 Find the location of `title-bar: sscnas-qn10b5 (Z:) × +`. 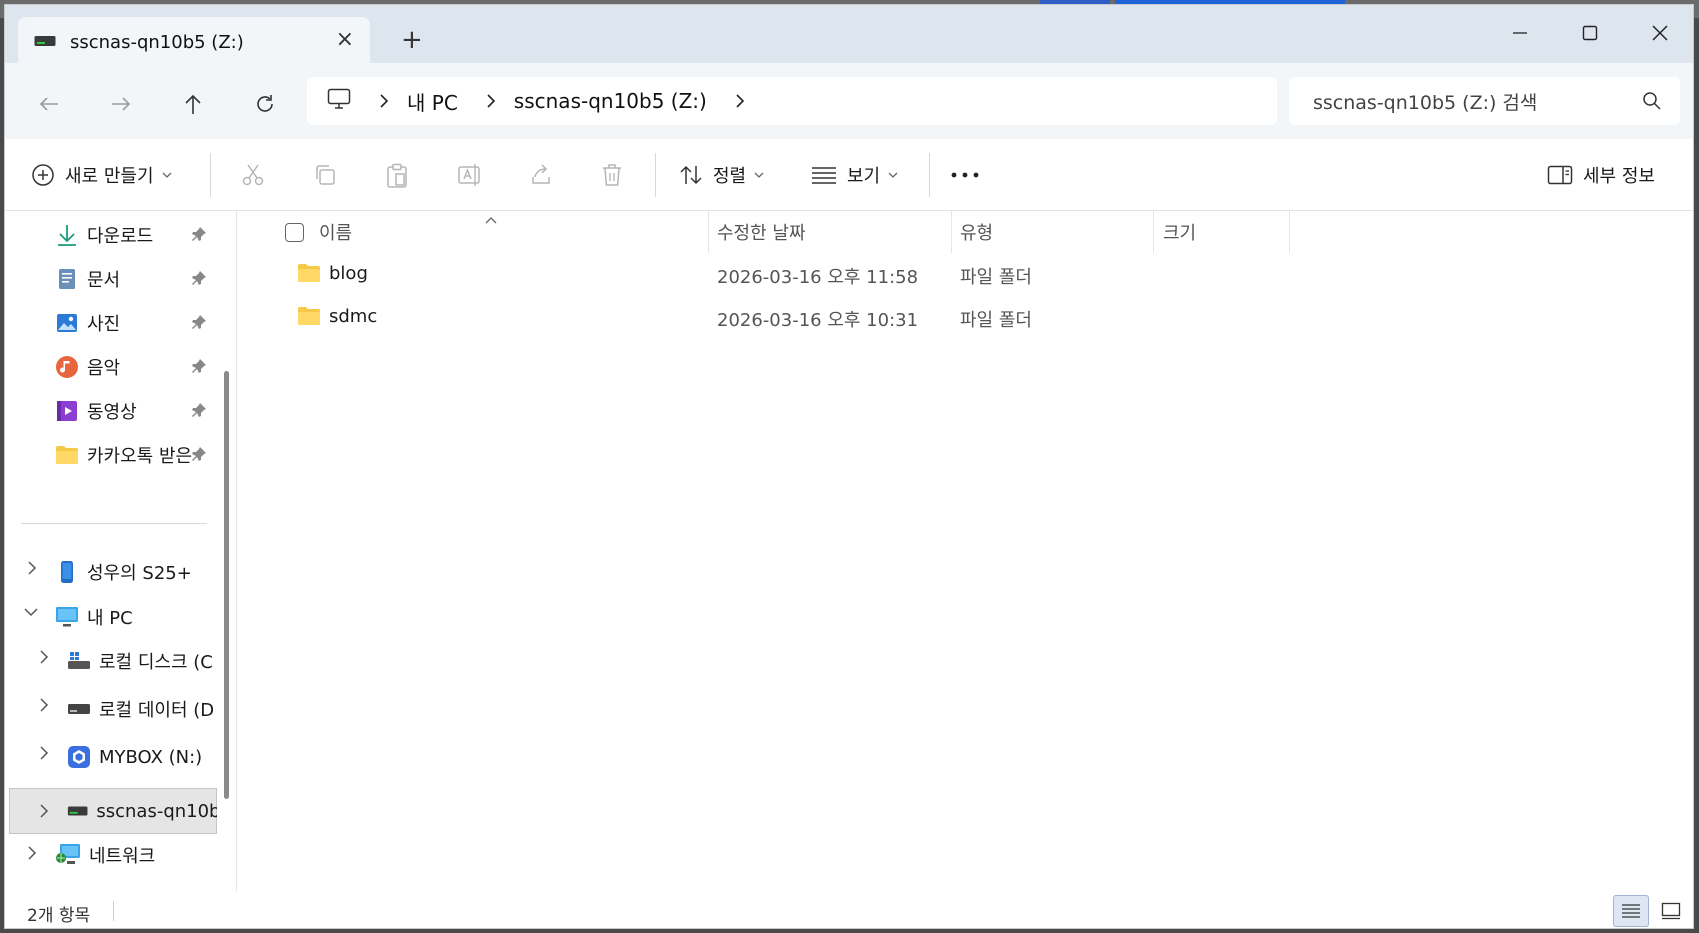

title-bar: sscnas-qn10b5 (Z:) × + is located at coordinates (849, 36).